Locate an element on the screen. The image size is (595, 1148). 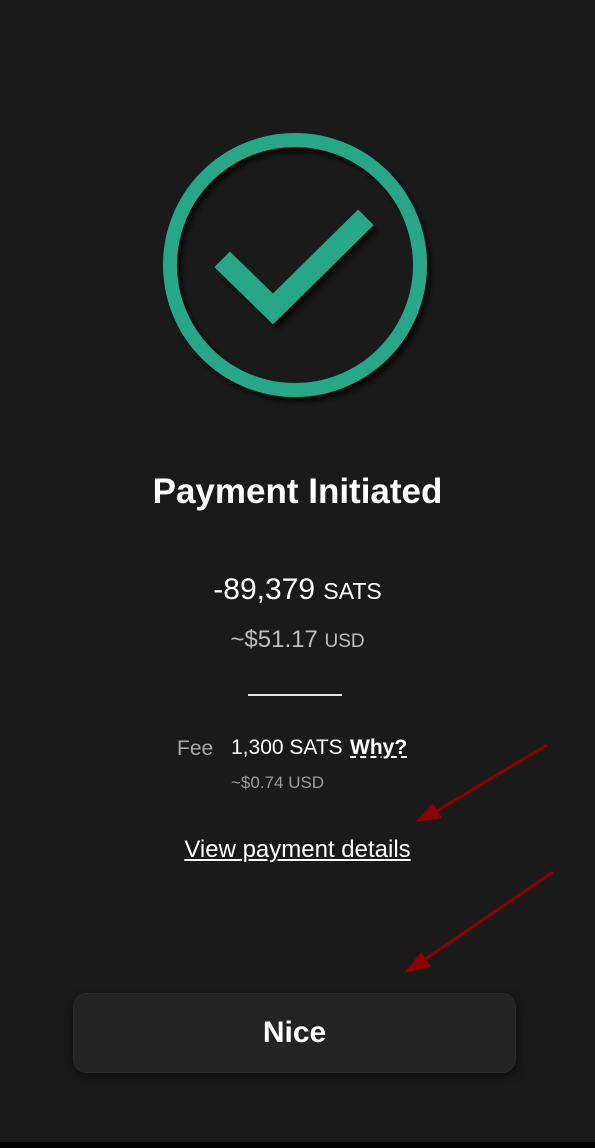
divider is located at coordinates (295, 695).